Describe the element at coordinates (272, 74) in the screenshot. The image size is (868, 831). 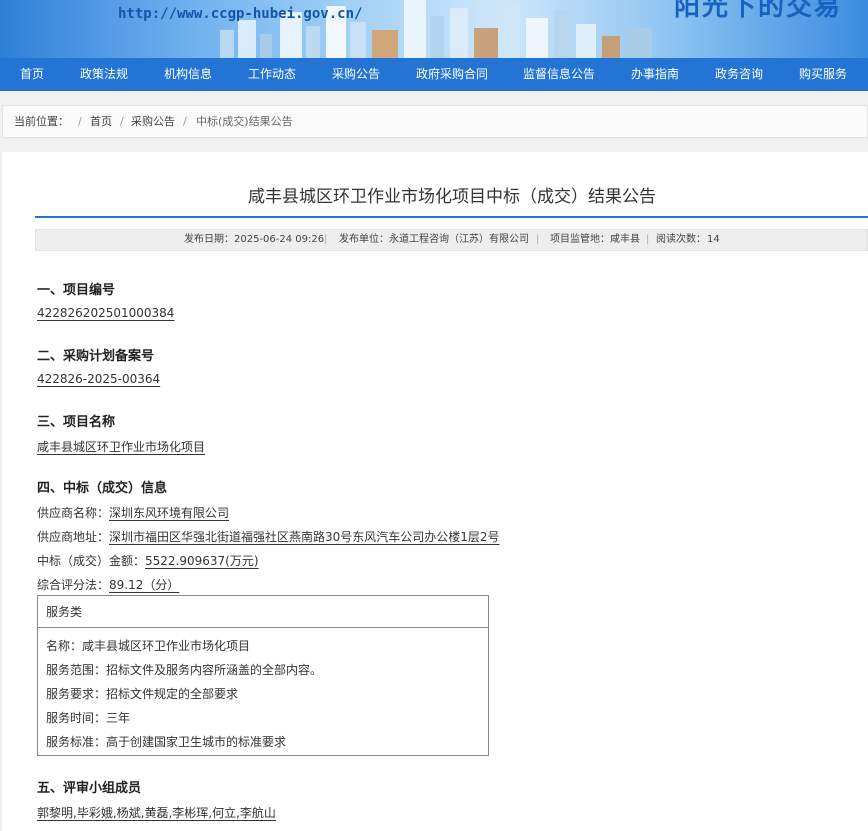
I see `nav-work-news: 工作动态` at that location.